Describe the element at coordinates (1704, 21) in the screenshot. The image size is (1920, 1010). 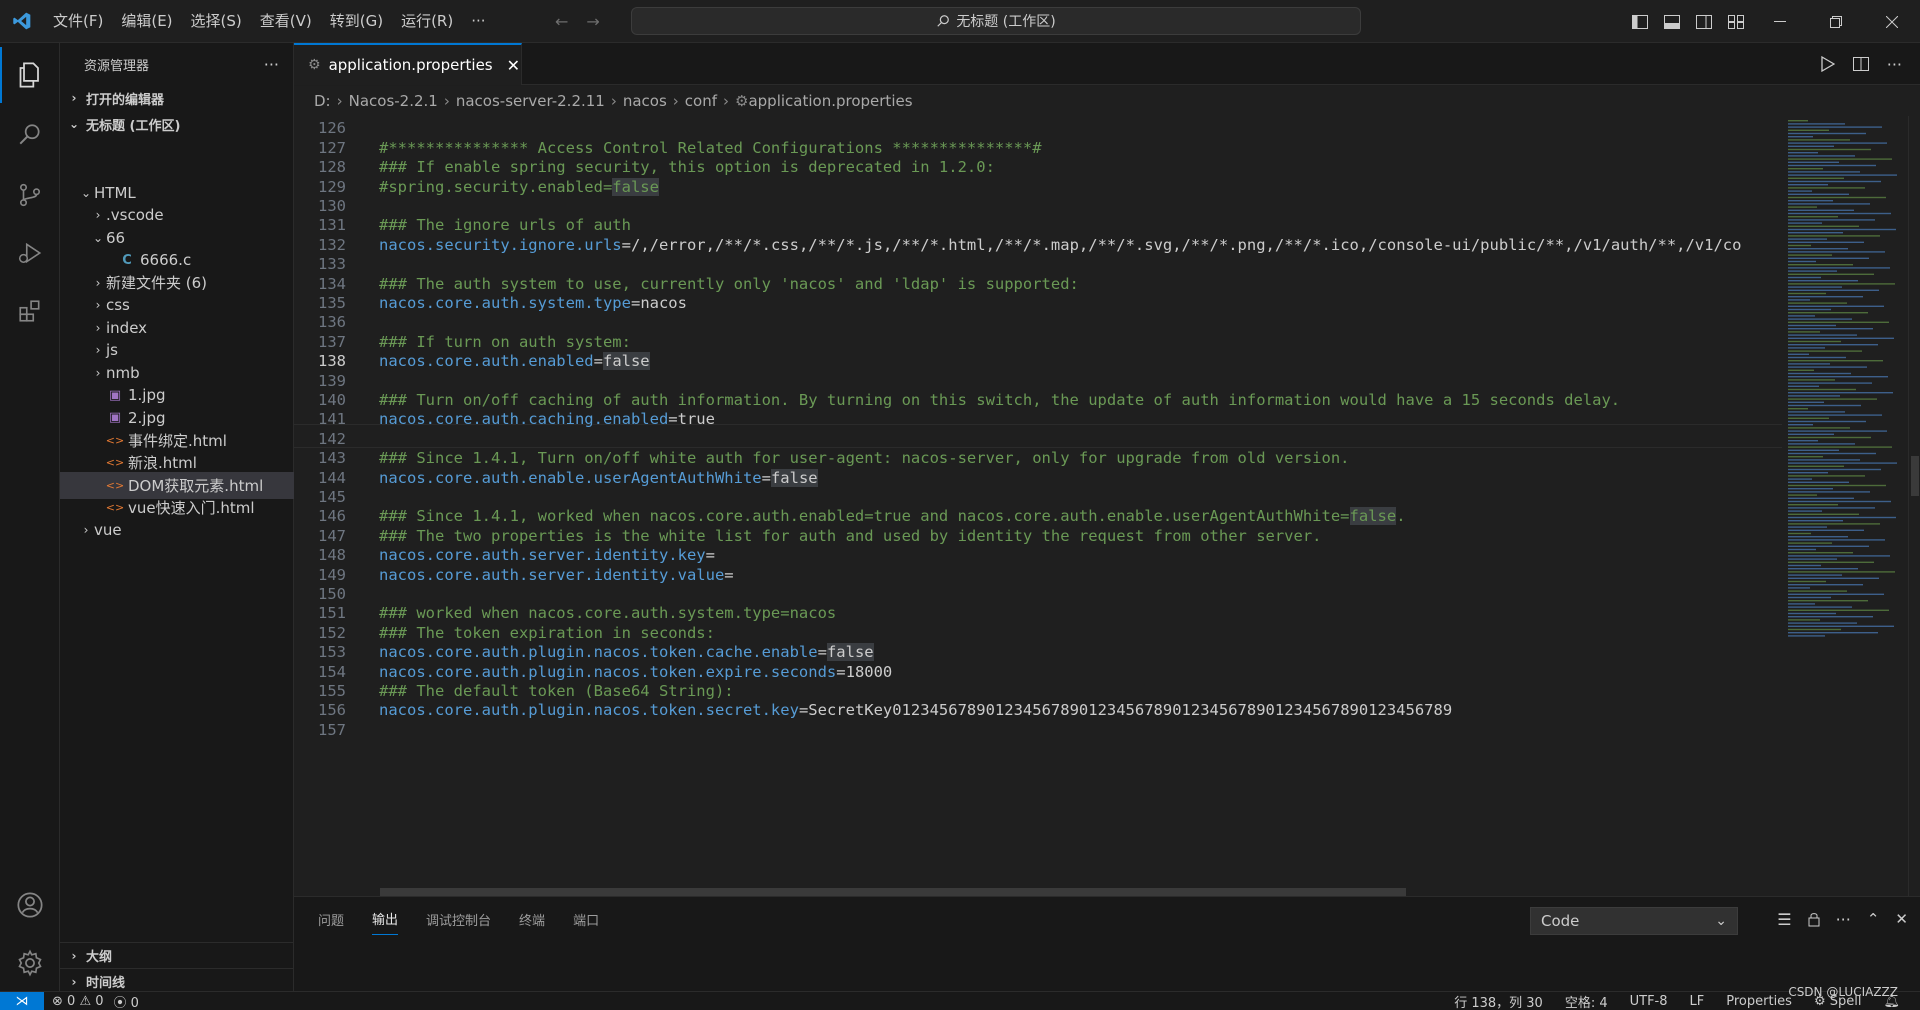
I see `toggle-secondary-sidebar-icon` at that location.